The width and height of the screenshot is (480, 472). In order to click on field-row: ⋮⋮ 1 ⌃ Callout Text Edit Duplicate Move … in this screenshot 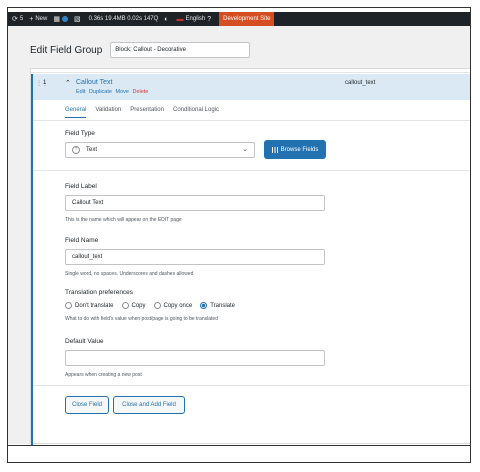, I will do `click(250, 87)`.